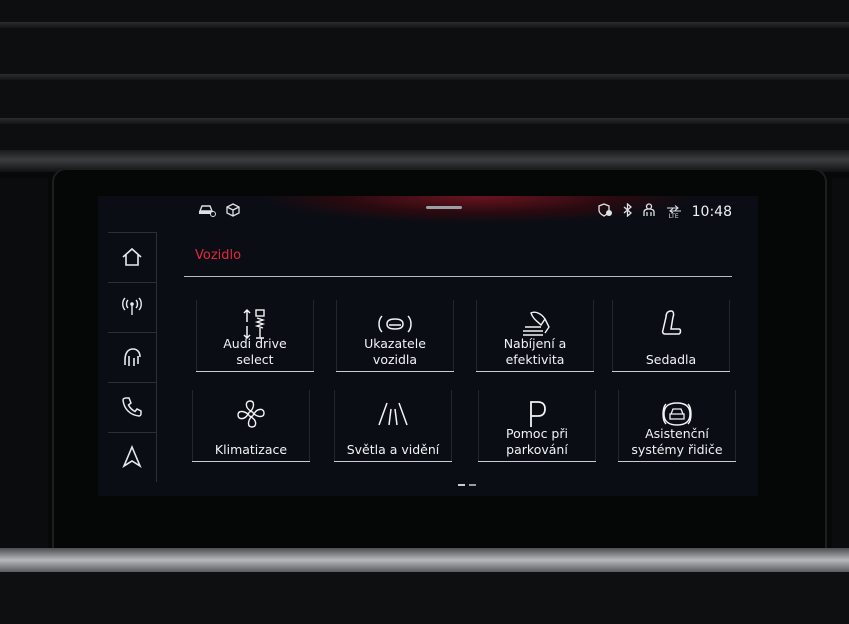  What do you see at coordinates (424, 560) in the screenshot?
I see `chrome-trim` at bounding box center [424, 560].